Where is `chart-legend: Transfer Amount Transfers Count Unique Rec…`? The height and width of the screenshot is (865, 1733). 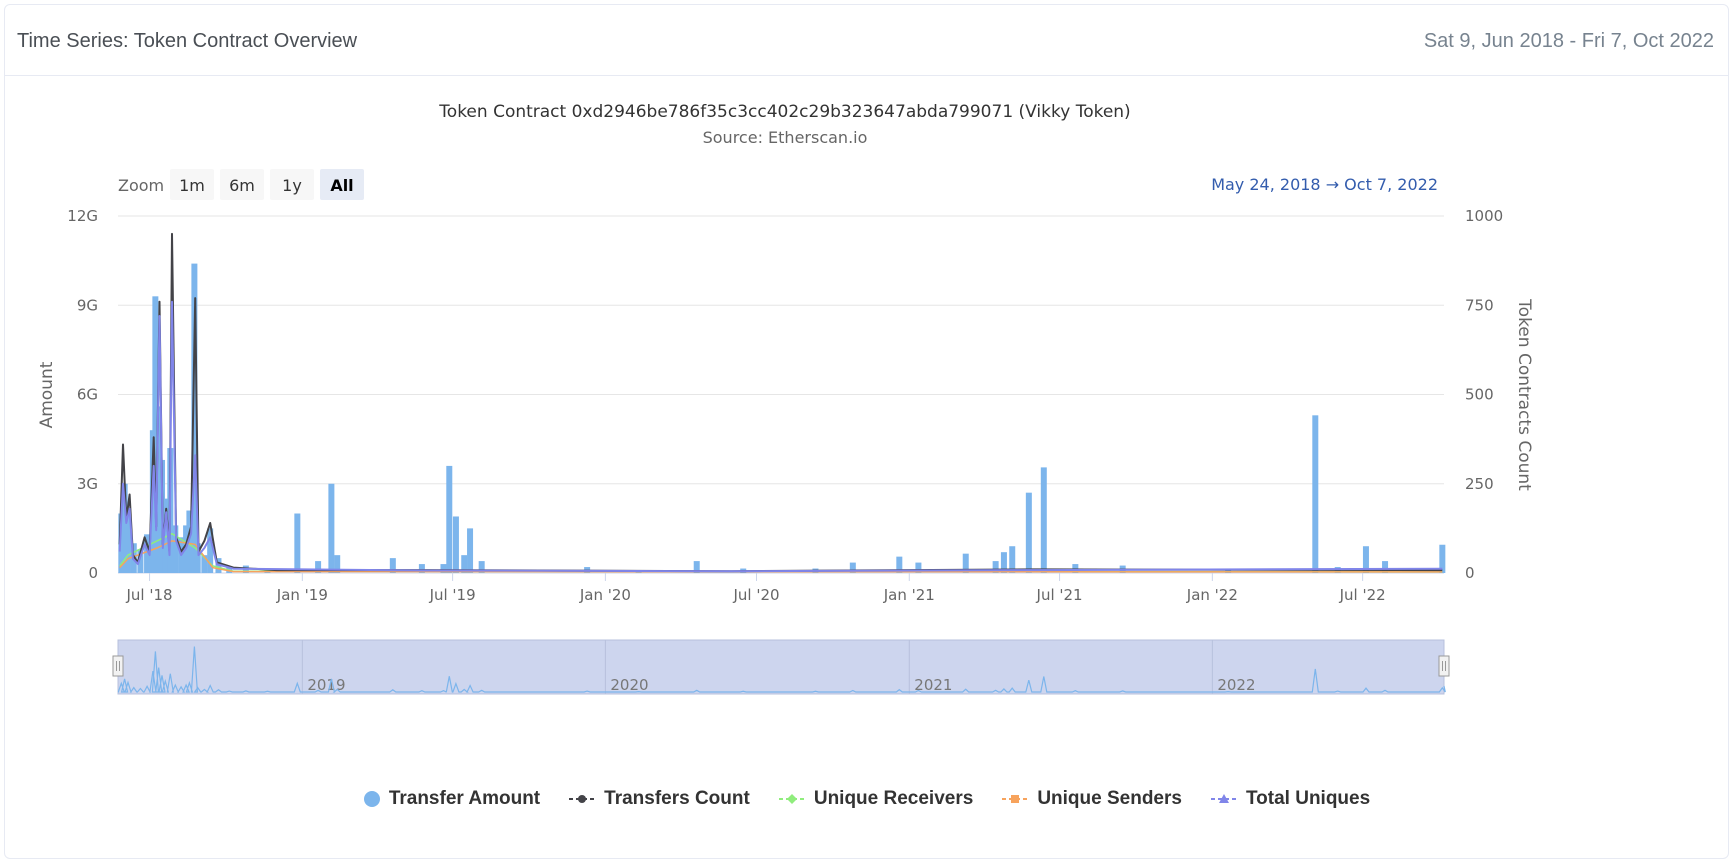 chart-legend: Transfer Amount Transfers Count Unique Rec… is located at coordinates (866, 801).